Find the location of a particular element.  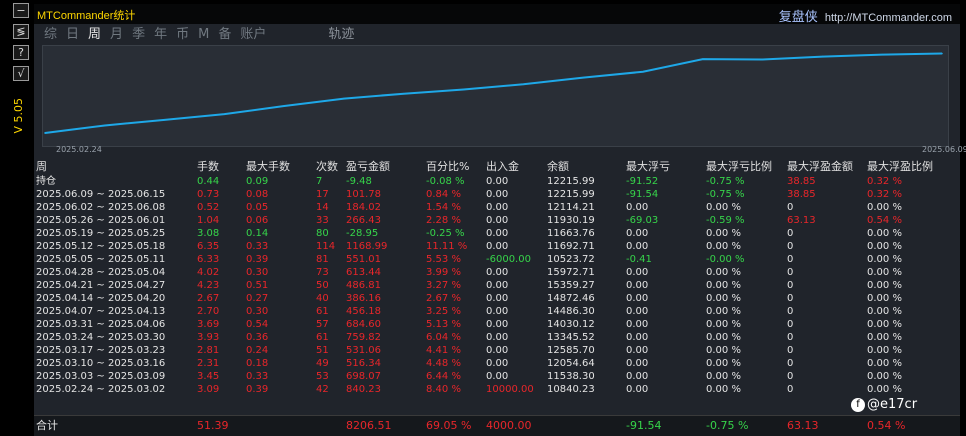

cell-balance: 10523.72 is located at coordinates (571, 259).